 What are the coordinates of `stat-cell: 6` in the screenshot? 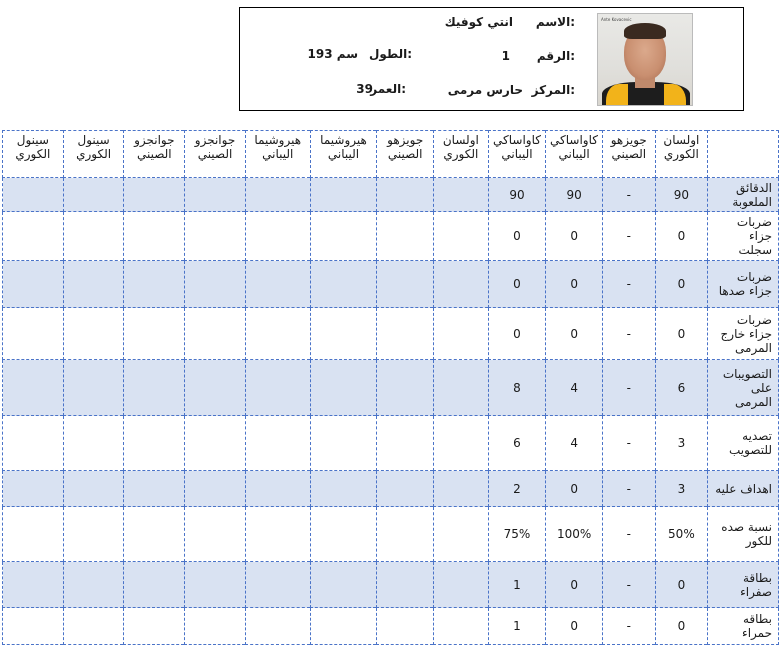 It's located at (681, 387).